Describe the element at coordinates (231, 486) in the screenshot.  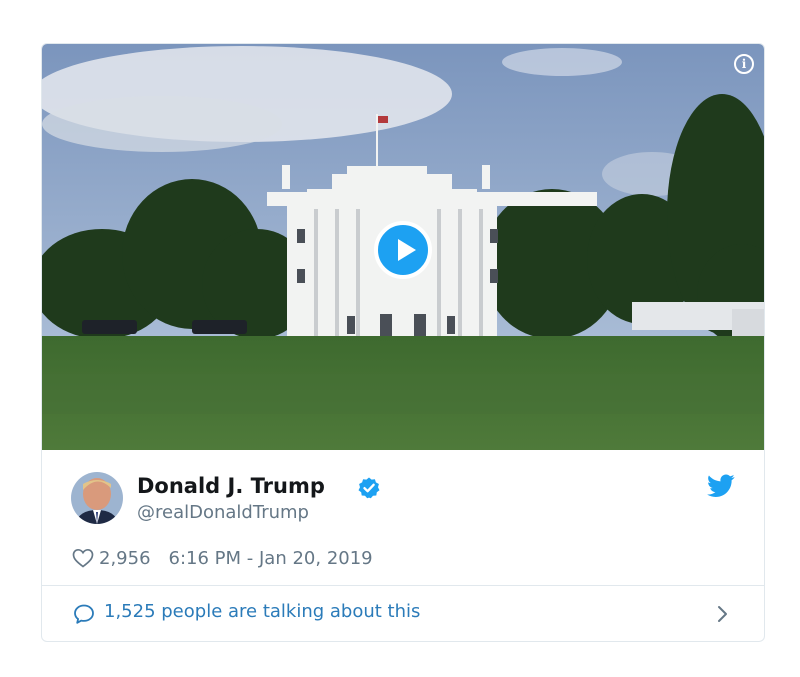
I see `author-display-name: Donald J. Trump` at that location.